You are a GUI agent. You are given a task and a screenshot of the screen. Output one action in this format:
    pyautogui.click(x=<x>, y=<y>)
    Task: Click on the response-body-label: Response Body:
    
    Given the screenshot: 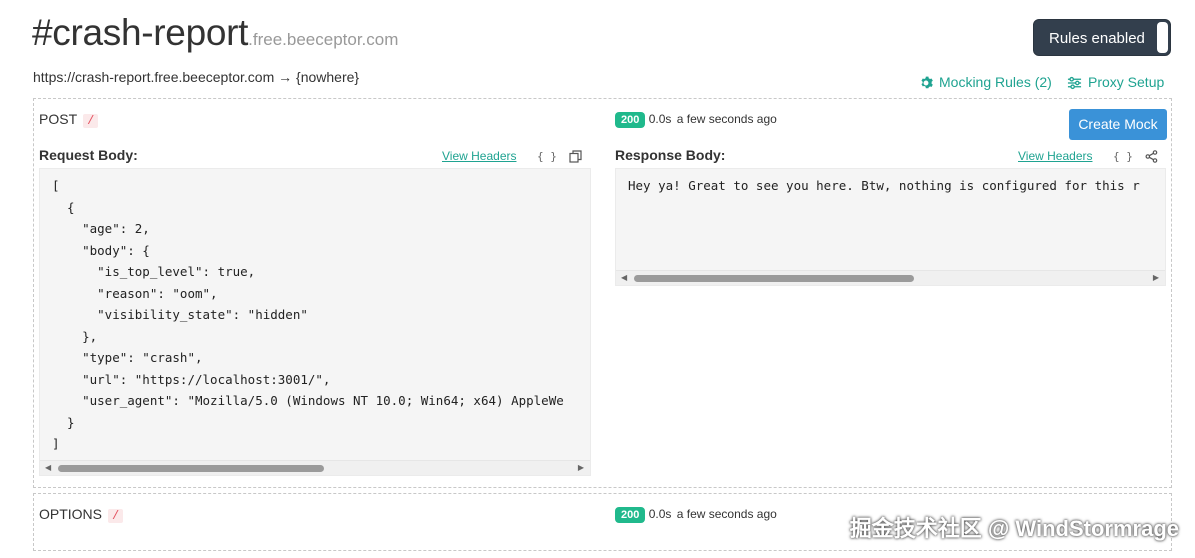 What is the action you would take?
    pyautogui.click(x=670, y=155)
    